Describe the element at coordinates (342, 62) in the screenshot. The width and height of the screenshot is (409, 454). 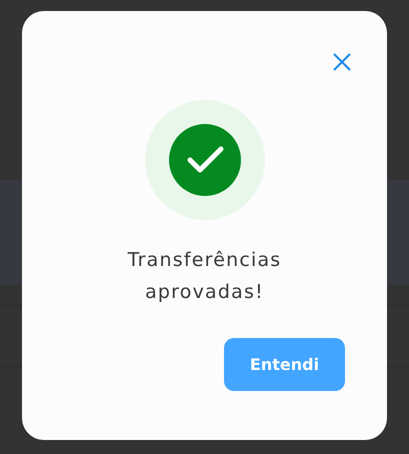
I see `close-icon` at that location.